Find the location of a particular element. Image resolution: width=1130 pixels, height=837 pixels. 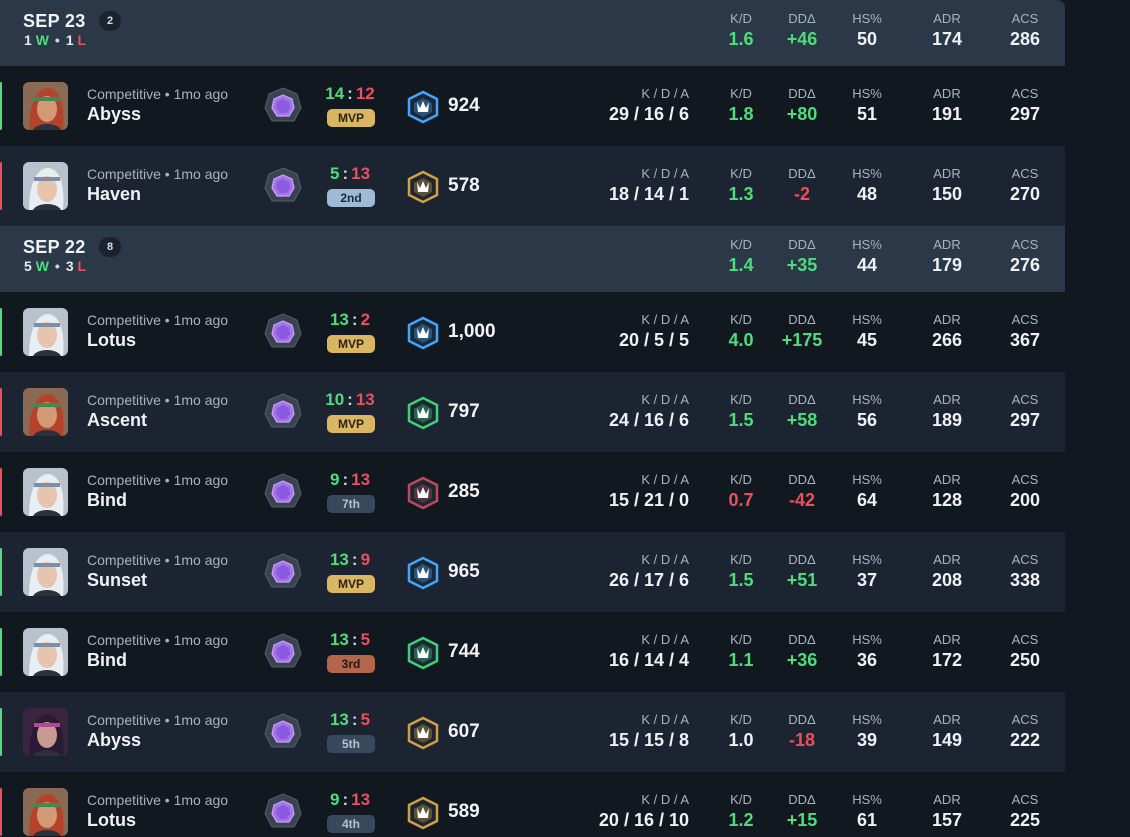

score-them: 13 is located at coordinates (361, 799).